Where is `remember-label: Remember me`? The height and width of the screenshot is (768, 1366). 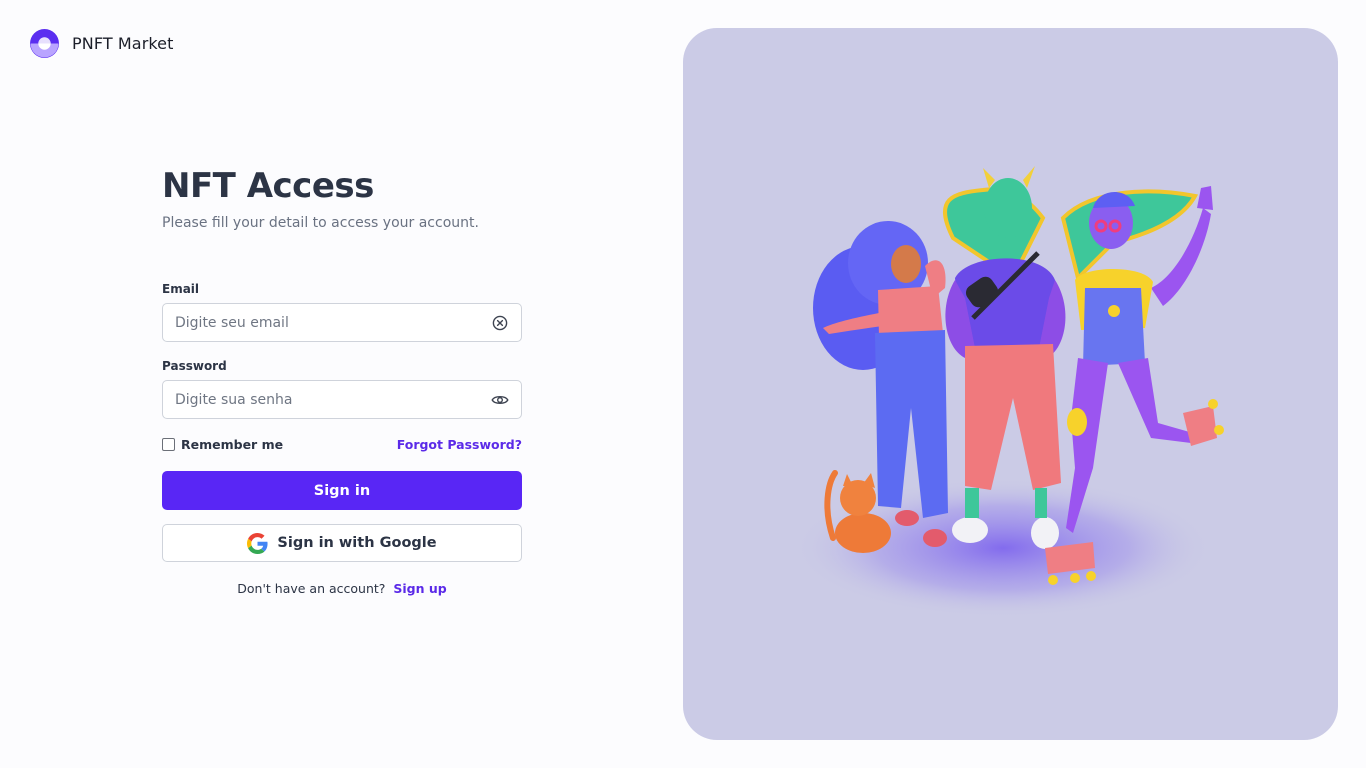
remember-label: Remember me is located at coordinates (232, 444).